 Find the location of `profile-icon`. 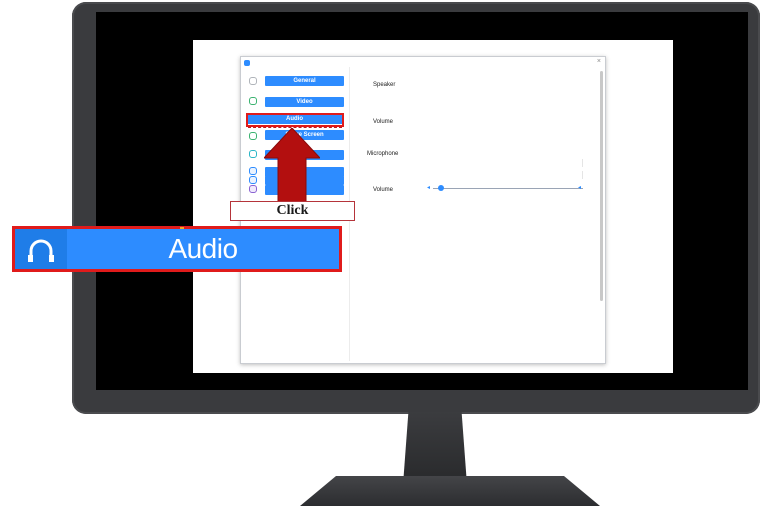

profile-icon is located at coordinates (253, 189).